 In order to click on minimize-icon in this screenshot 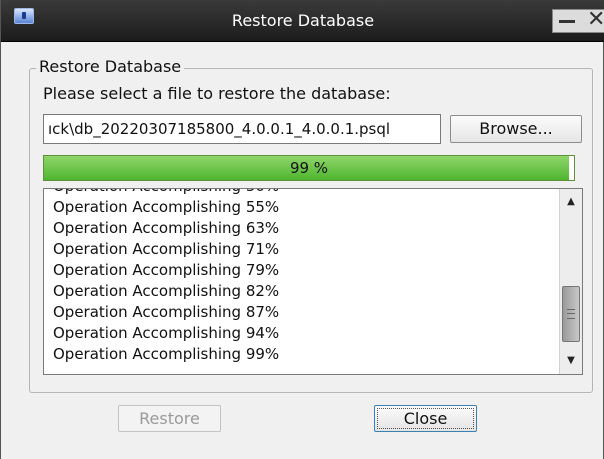, I will do `click(567, 21)`.